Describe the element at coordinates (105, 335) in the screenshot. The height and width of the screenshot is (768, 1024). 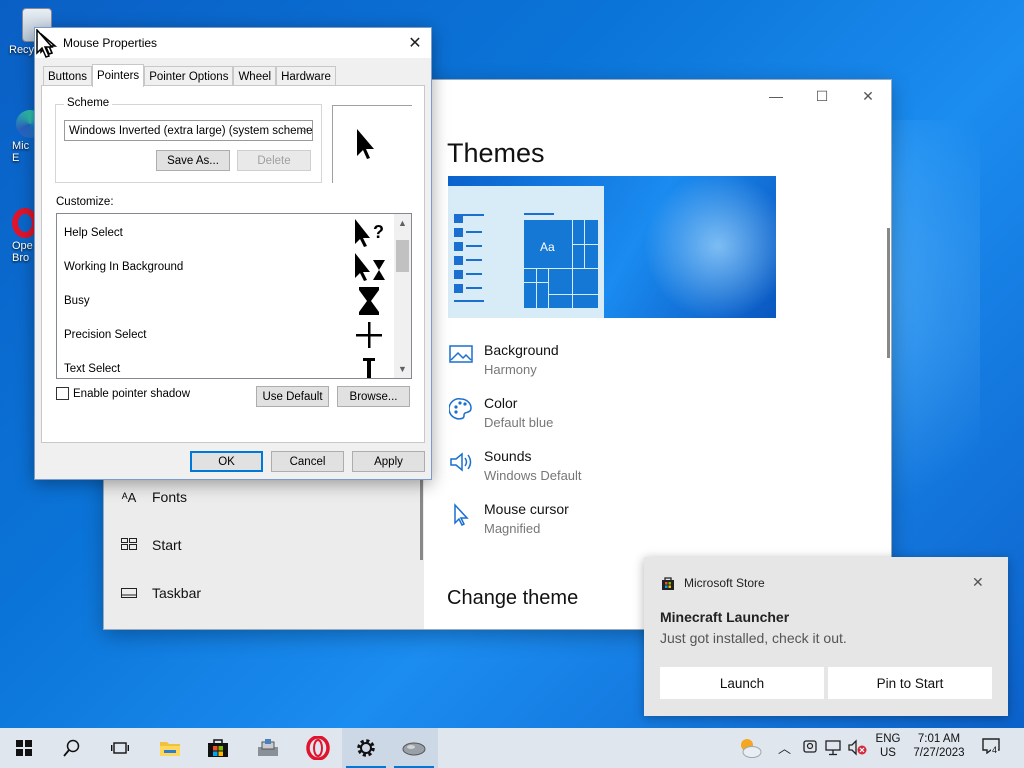
I see `pointer-name: Precision Select` at that location.